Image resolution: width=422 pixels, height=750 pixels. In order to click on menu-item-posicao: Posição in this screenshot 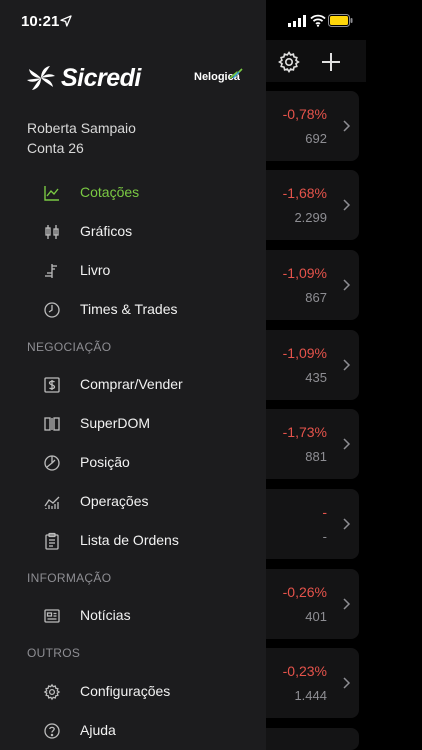, I will do `click(133, 463)`.